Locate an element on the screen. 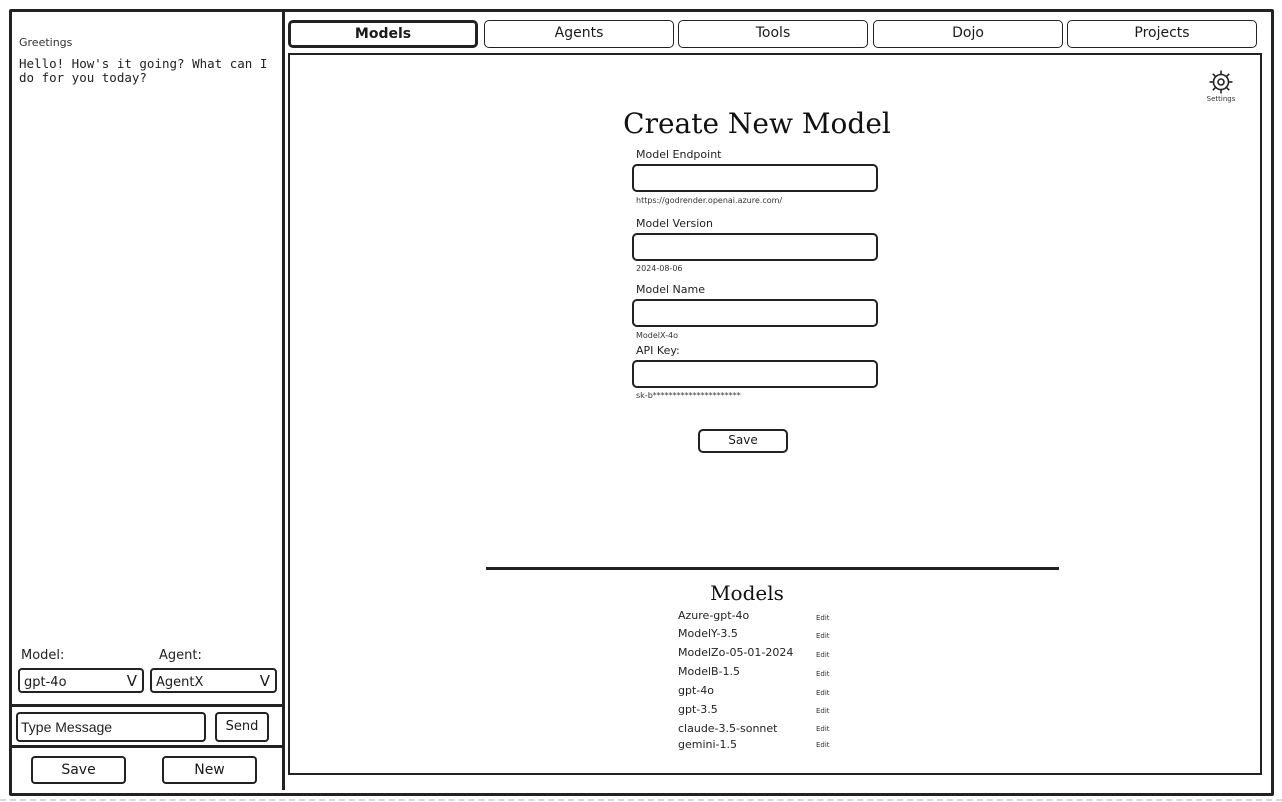  api-key-hint: sk-b********************** is located at coordinates (688, 395).